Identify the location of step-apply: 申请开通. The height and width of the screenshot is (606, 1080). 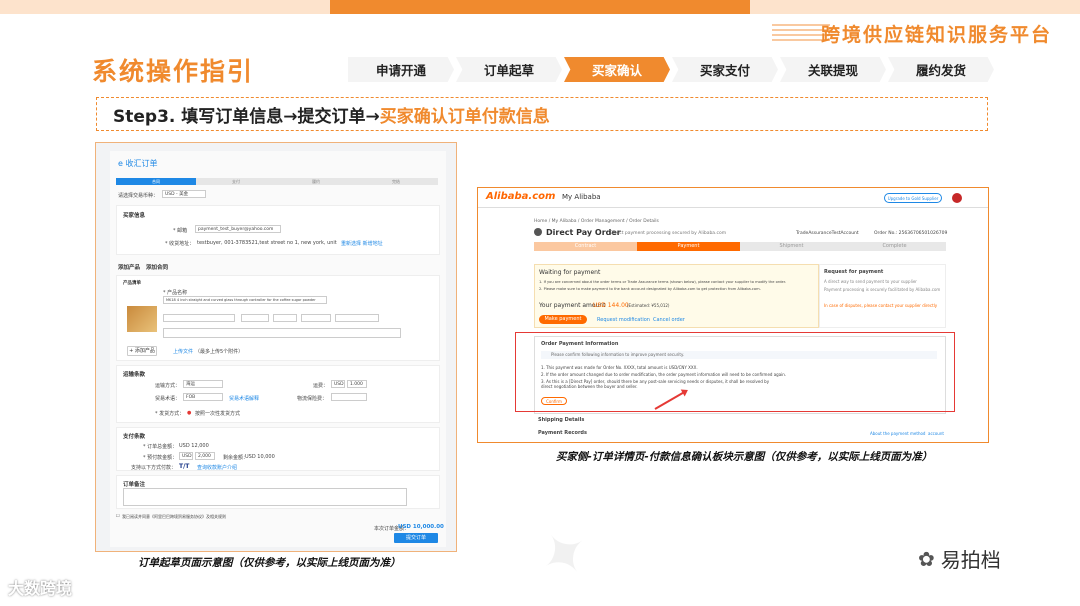
(401, 69).